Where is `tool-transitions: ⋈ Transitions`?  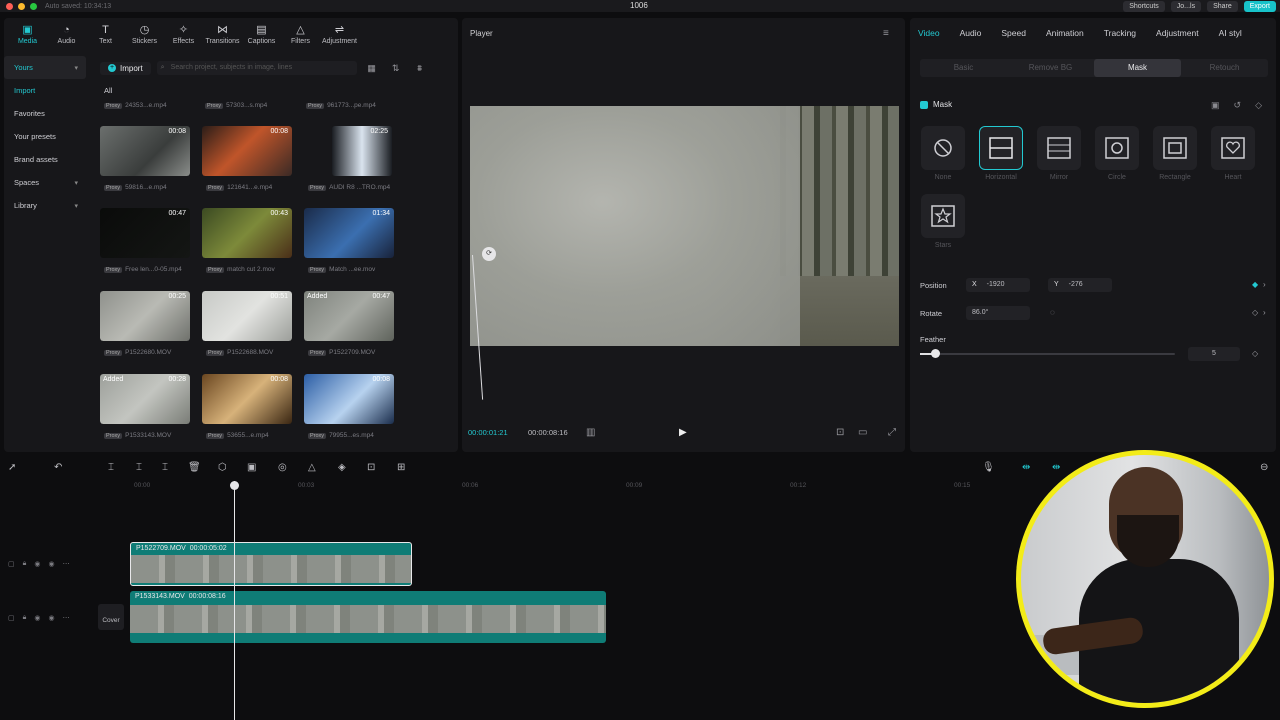 tool-transitions: ⋈ Transitions is located at coordinates (222, 34).